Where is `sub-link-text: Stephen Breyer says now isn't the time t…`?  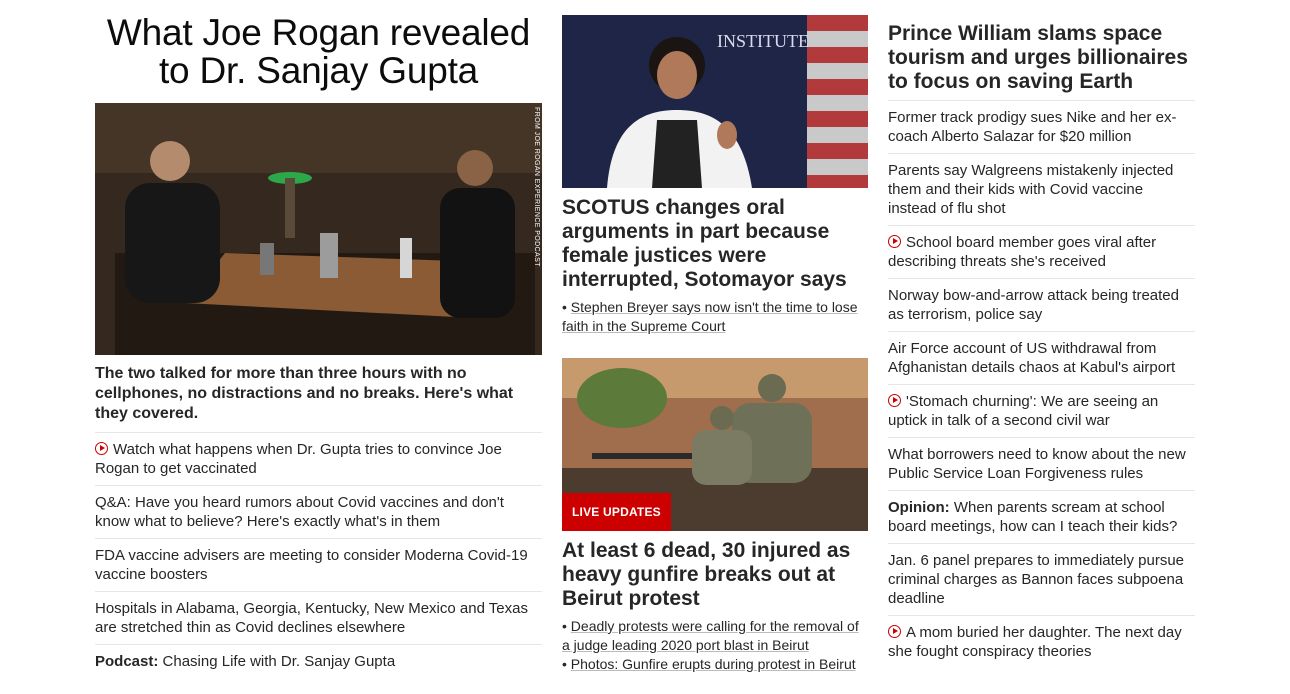
sub-link-text: Stephen Breyer says now isn't the time t… is located at coordinates (710, 316).